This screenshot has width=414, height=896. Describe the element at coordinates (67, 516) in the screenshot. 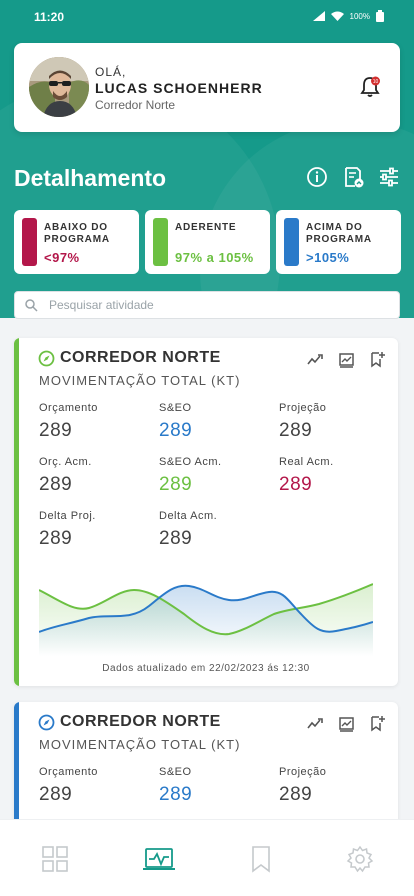

I see `metric-label: Delta Proj.` at that location.